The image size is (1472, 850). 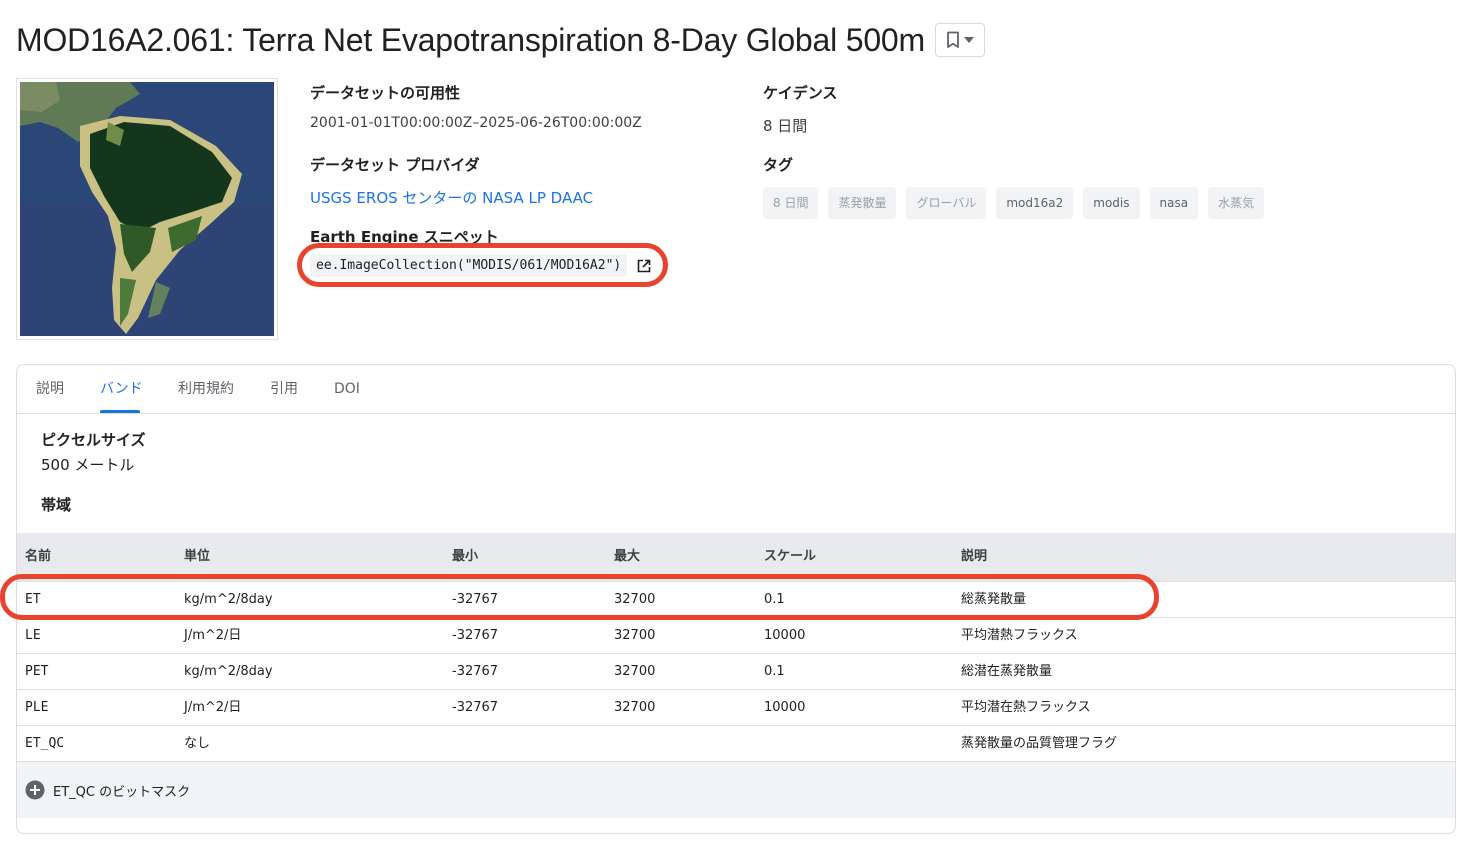 I want to click on tag-chip: modis, so click(x=1111, y=203).